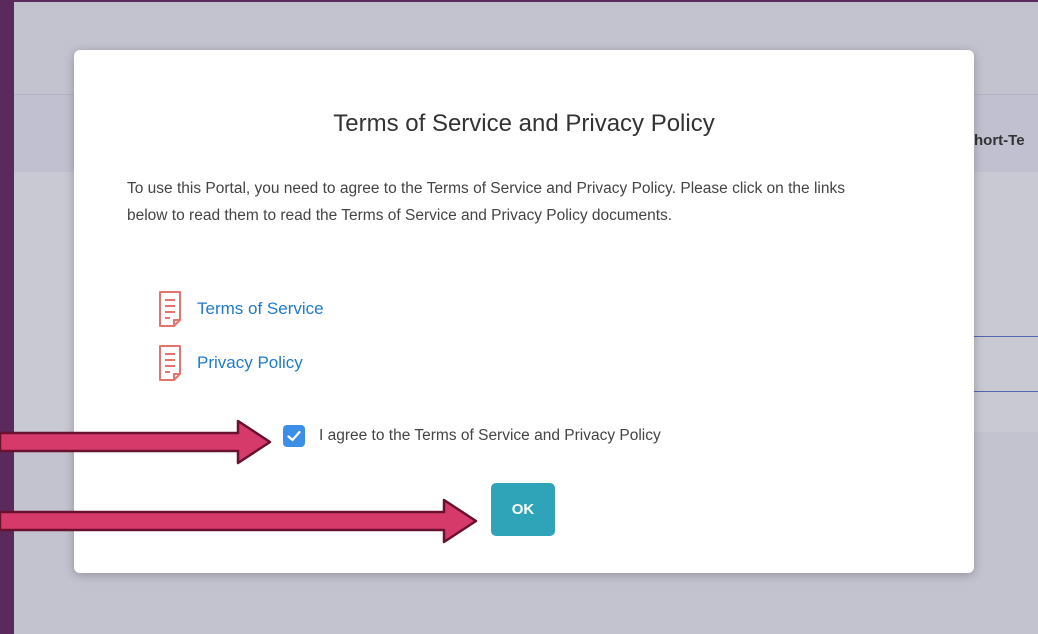 This screenshot has height=634, width=1038. I want to click on terms-of-service-link: Terms of Service, so click(260, 309).